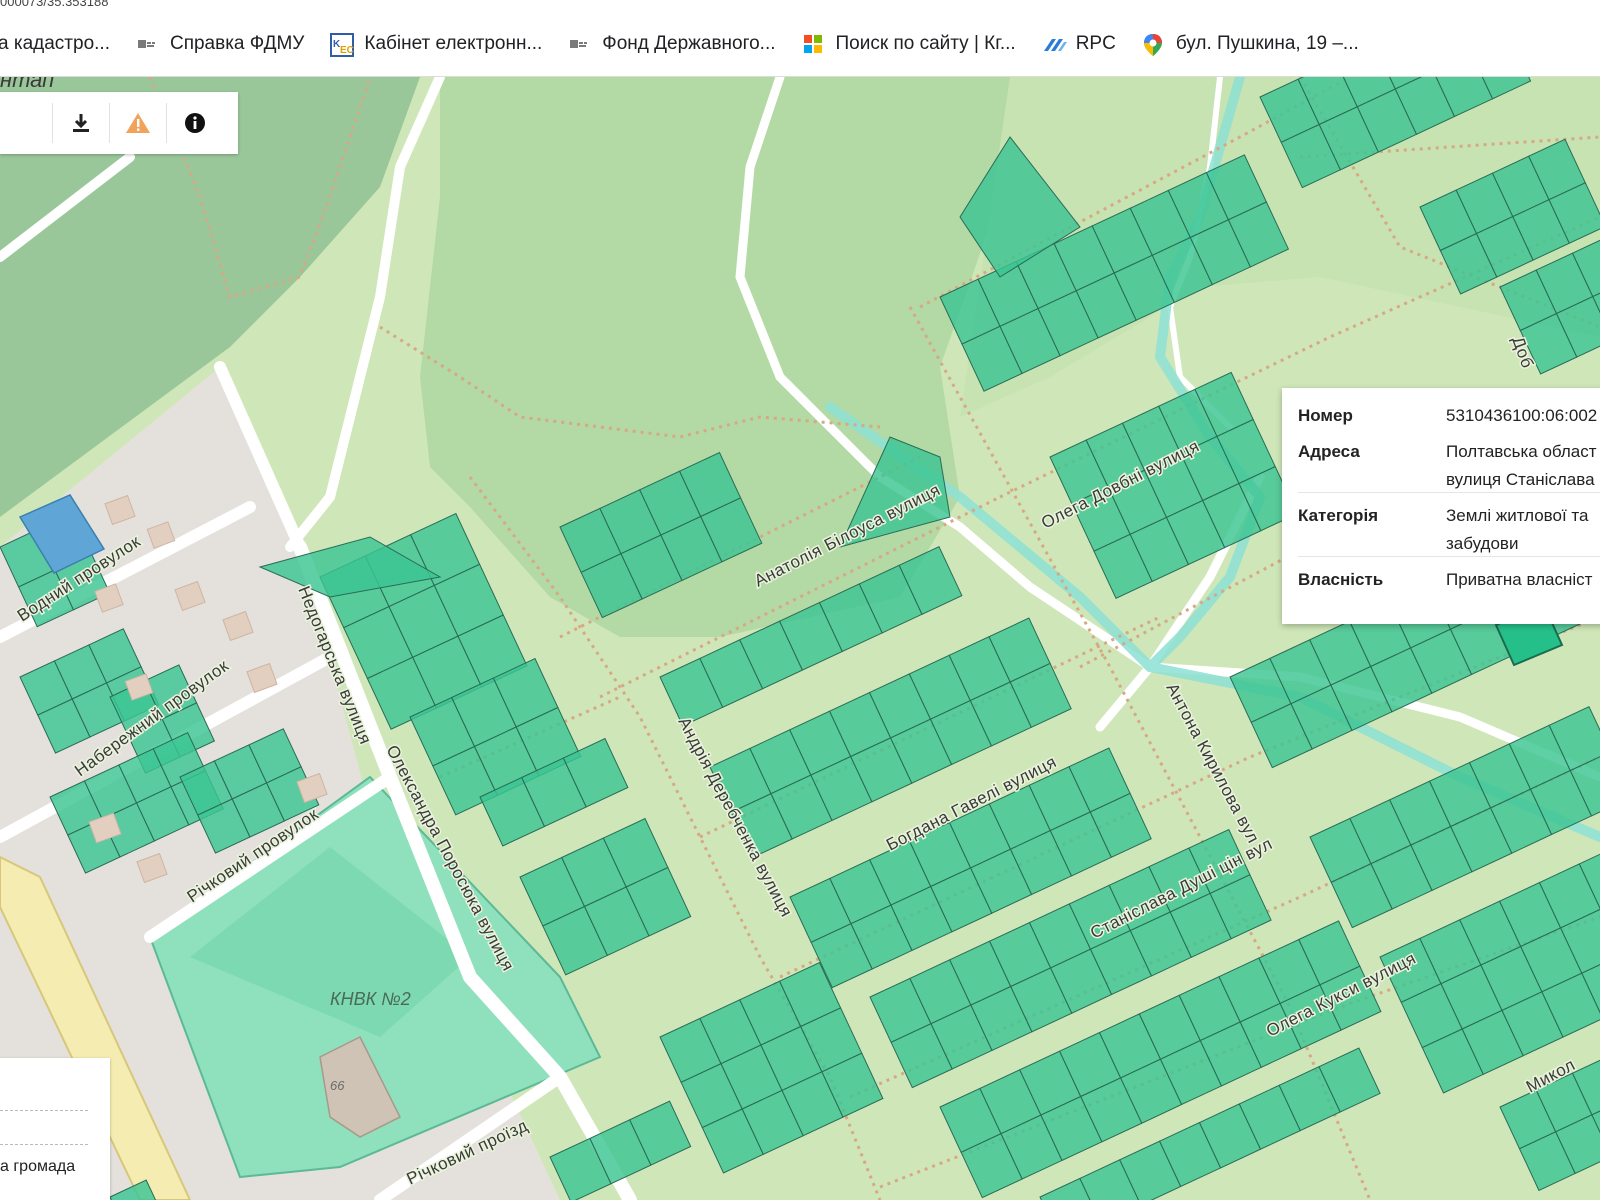 Image resolution: width=1600 pixels, height=1200 pixels. What do you see at coordinates (1517, 515) in the screenshot?
I see `popup-value: Землі житлової та` at bounding box center [1517, 515].